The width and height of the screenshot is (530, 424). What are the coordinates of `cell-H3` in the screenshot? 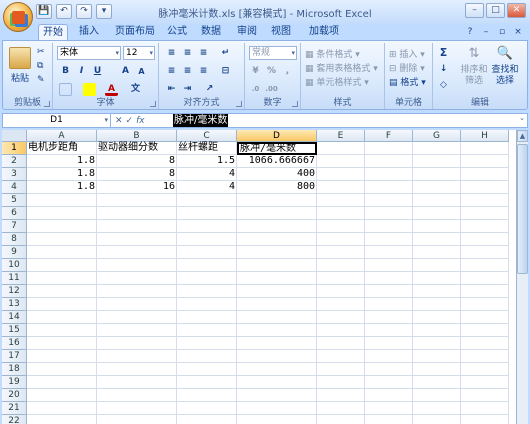 It's located at (485, 174).